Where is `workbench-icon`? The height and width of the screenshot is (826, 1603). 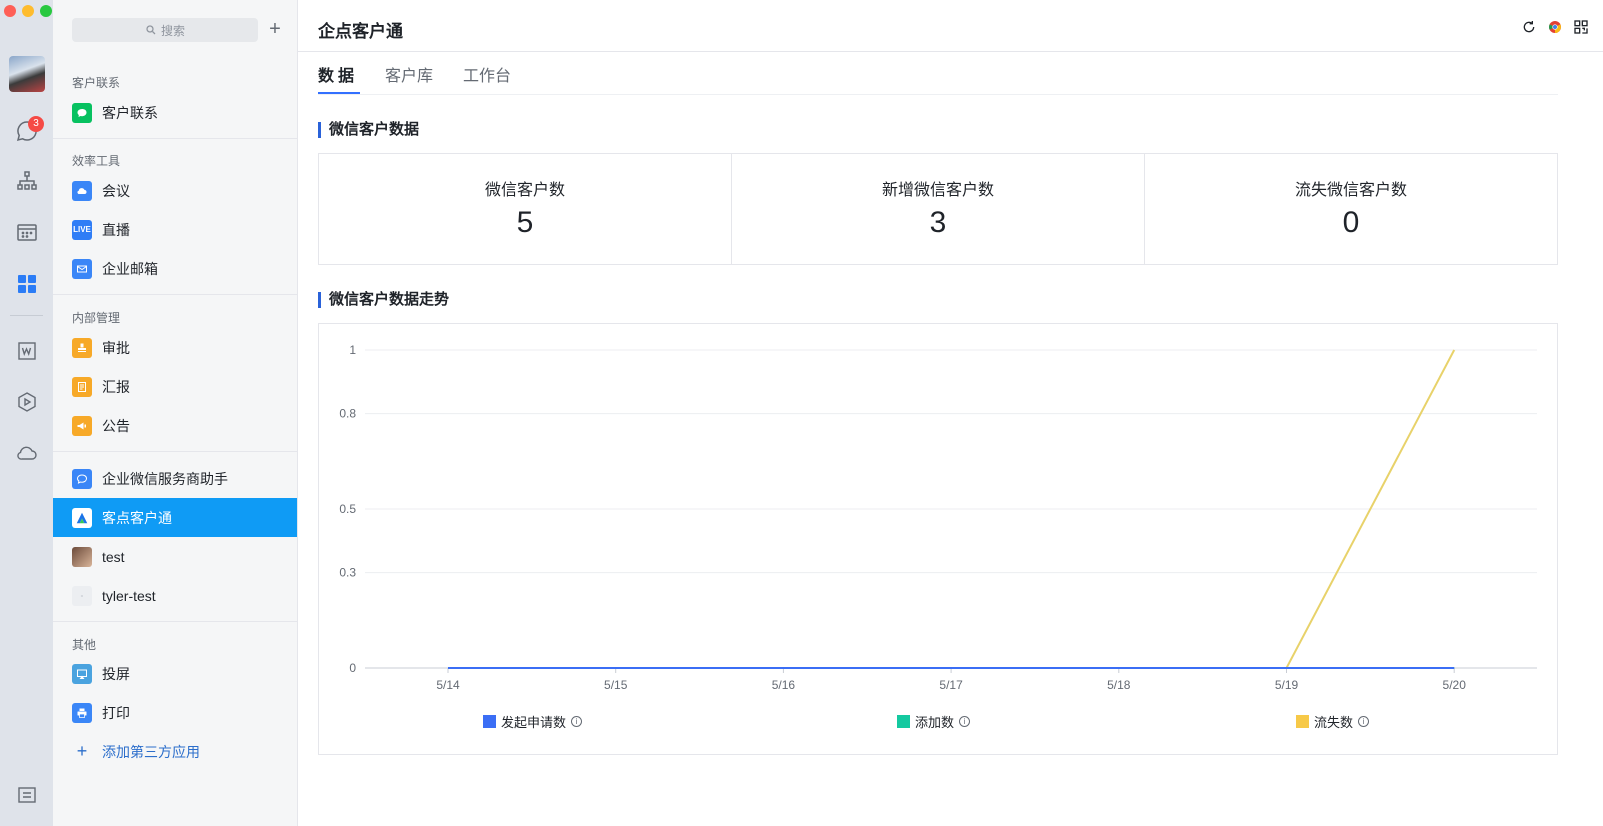 workbench-icon is located at coordinates (27, 284).